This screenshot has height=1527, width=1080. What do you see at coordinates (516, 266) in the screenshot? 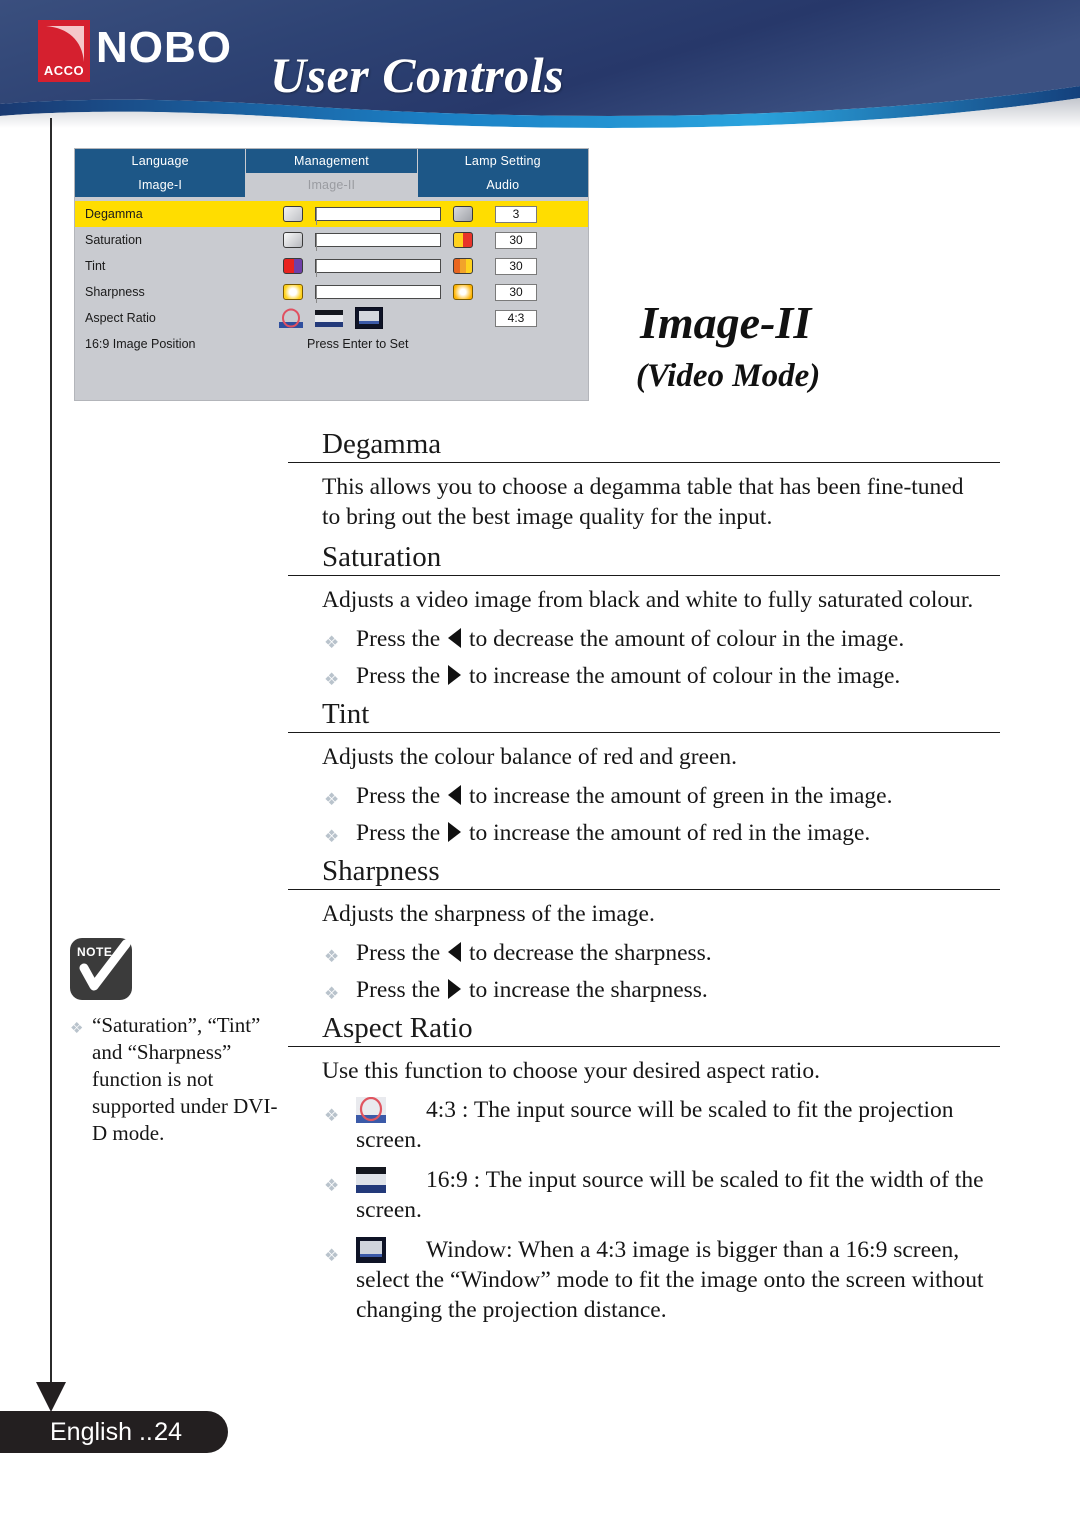
I see `osd-value-tint: 30` at bounding box center [516, 266].